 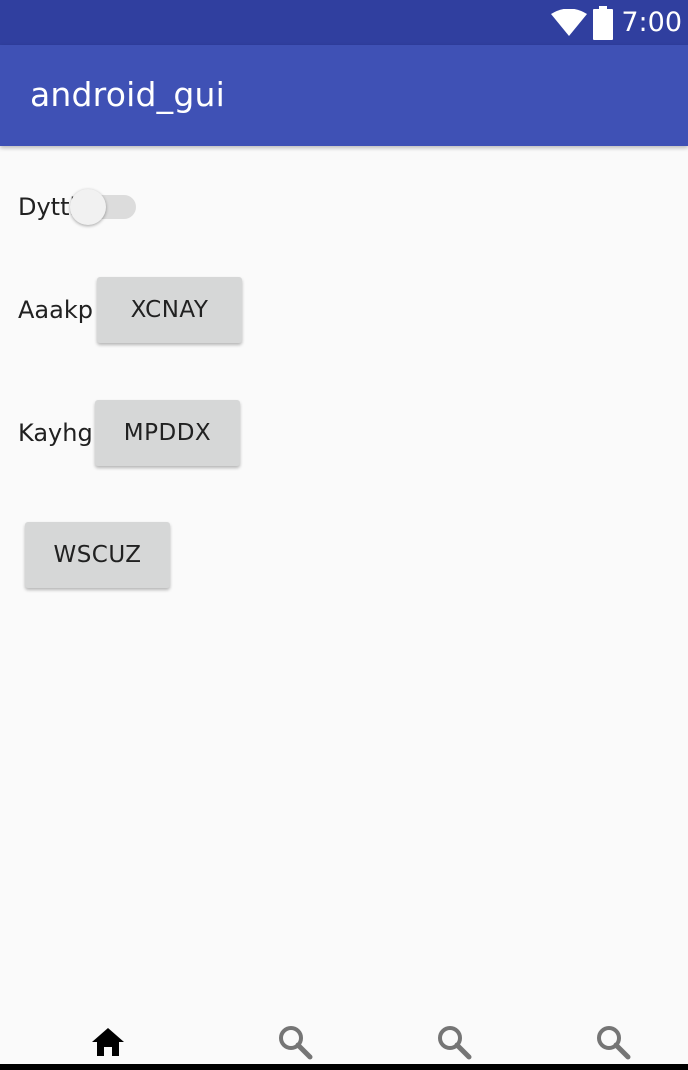 I want to click on status-icons: 7:00, so click(x=616, y=22).